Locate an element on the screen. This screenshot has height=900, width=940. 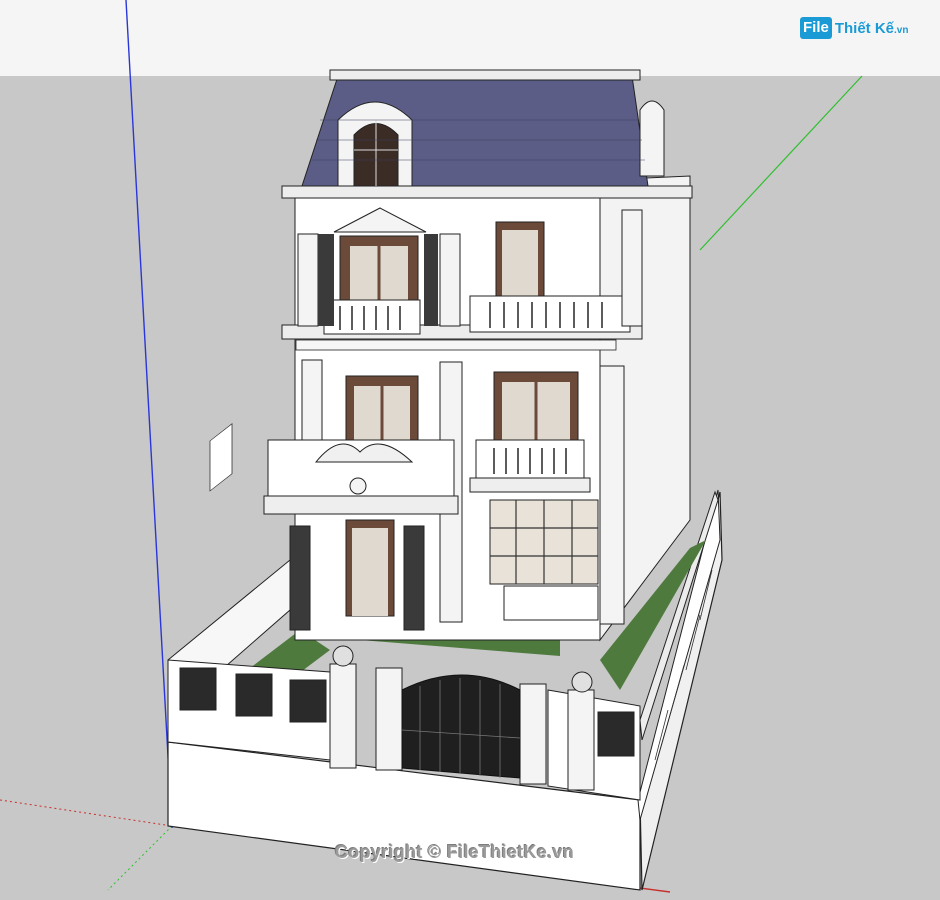
window-3f-right is located at coordinates (520, 261).